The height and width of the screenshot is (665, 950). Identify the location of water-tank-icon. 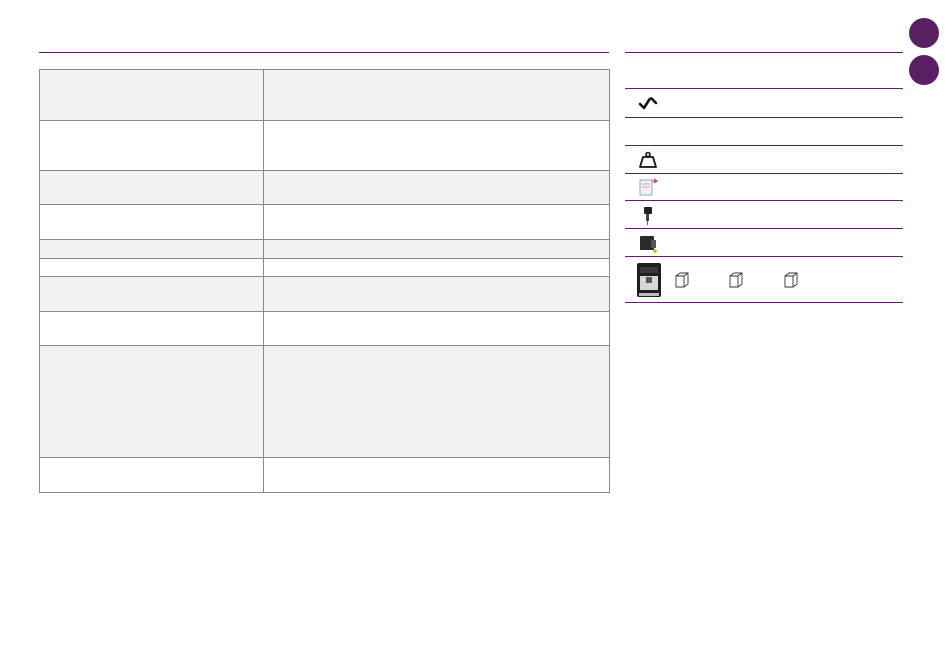
(648, 187).